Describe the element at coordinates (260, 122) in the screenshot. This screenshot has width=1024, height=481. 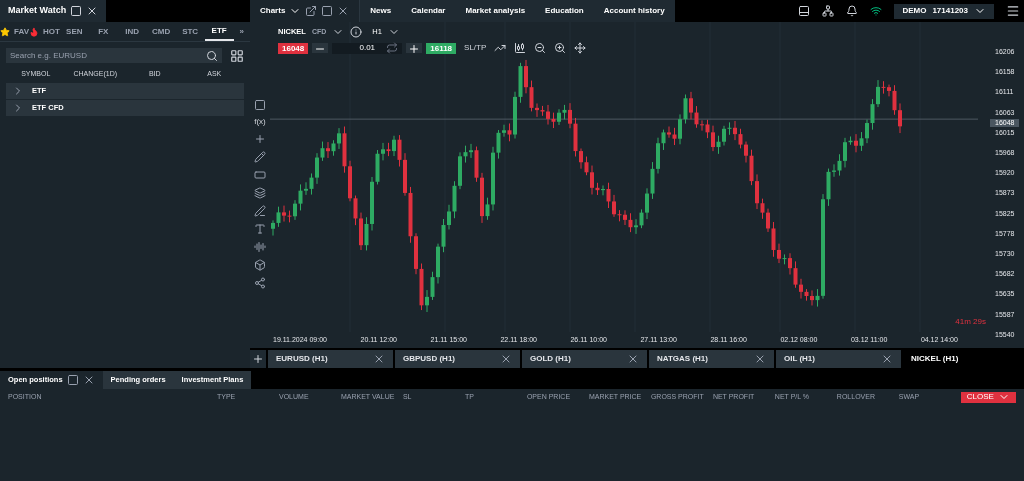
I see `function-tool: f(x)` at that location.